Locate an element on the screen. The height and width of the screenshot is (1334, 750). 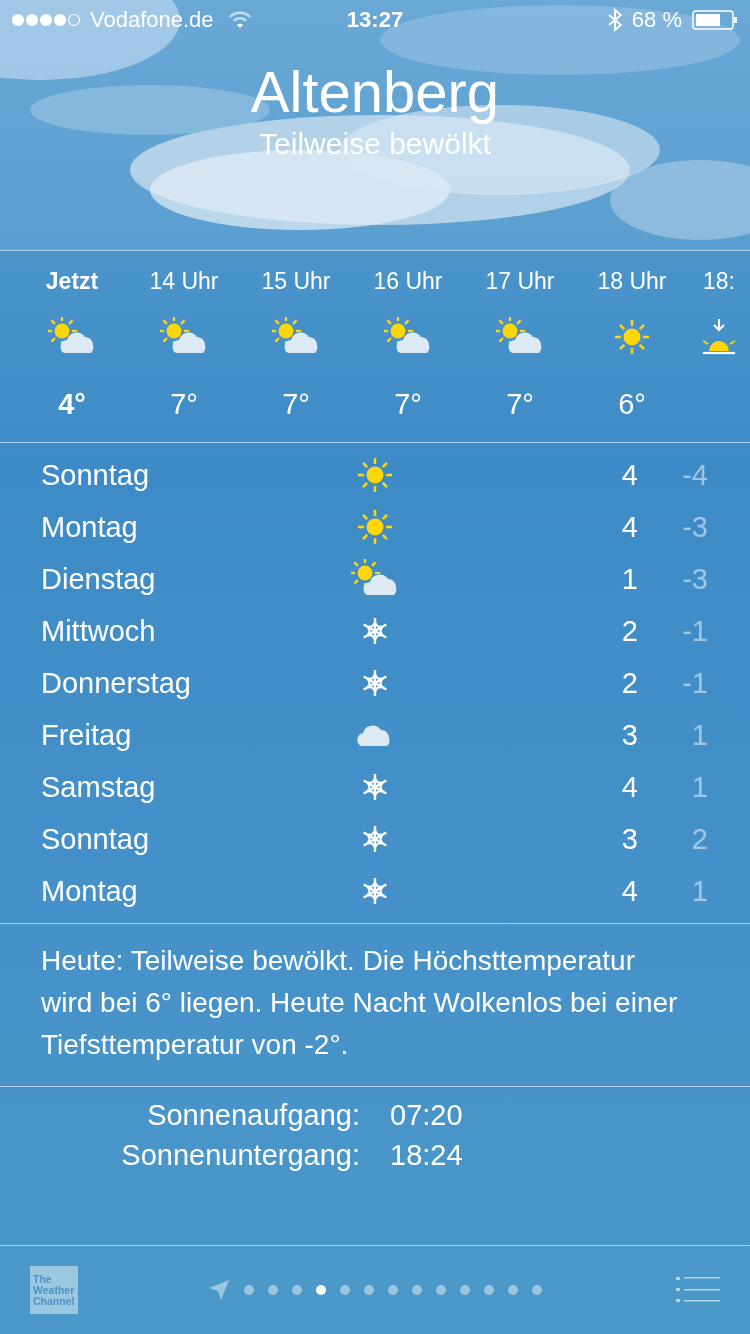
city-name: Altenberg is located at coordinates (375, 92).